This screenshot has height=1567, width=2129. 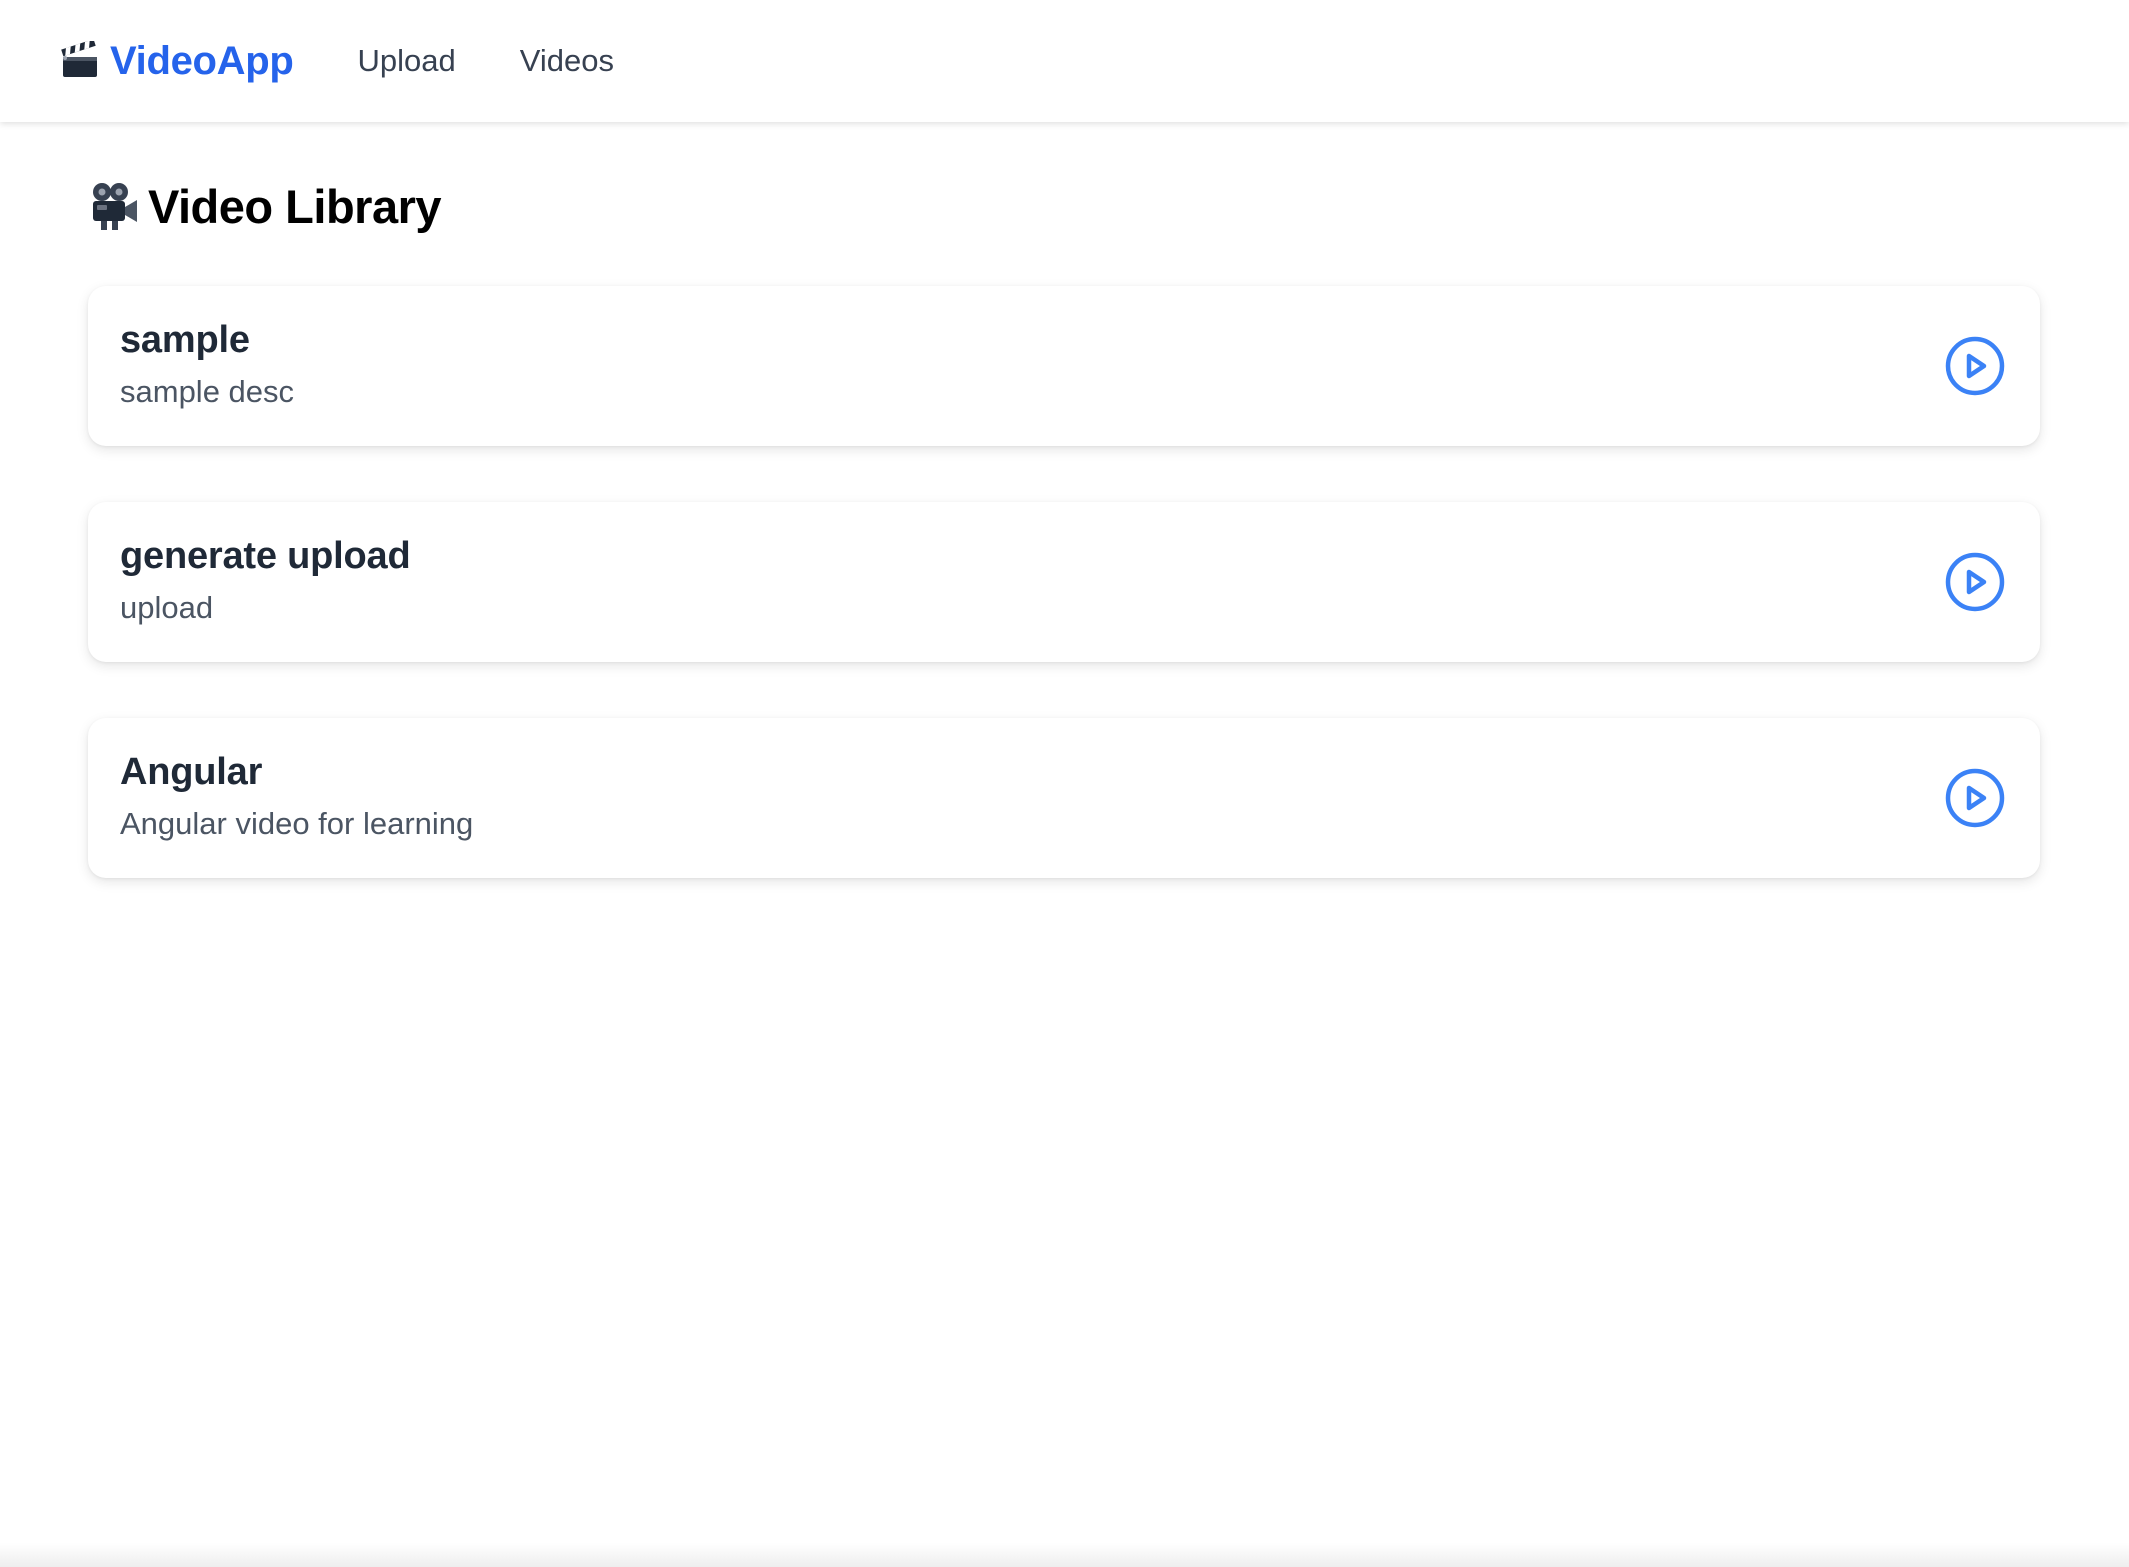 I want to click on video-title: generate upload, so click(x=265, y=556).